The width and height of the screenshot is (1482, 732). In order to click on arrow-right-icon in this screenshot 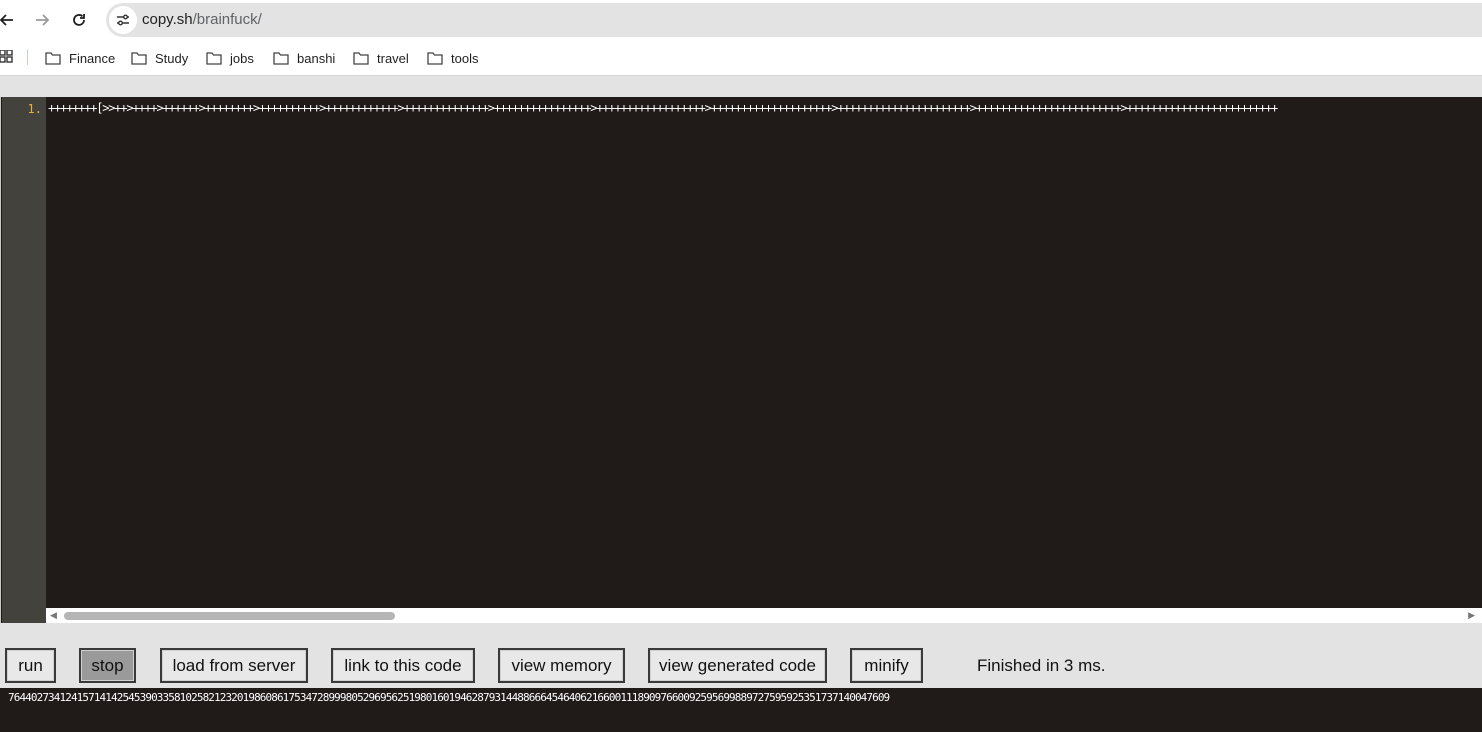, I will do `click(43, 20)`.